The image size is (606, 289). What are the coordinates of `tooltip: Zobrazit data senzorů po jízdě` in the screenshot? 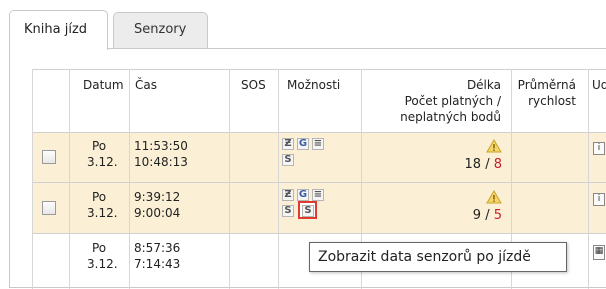 It's located at (438, 257).